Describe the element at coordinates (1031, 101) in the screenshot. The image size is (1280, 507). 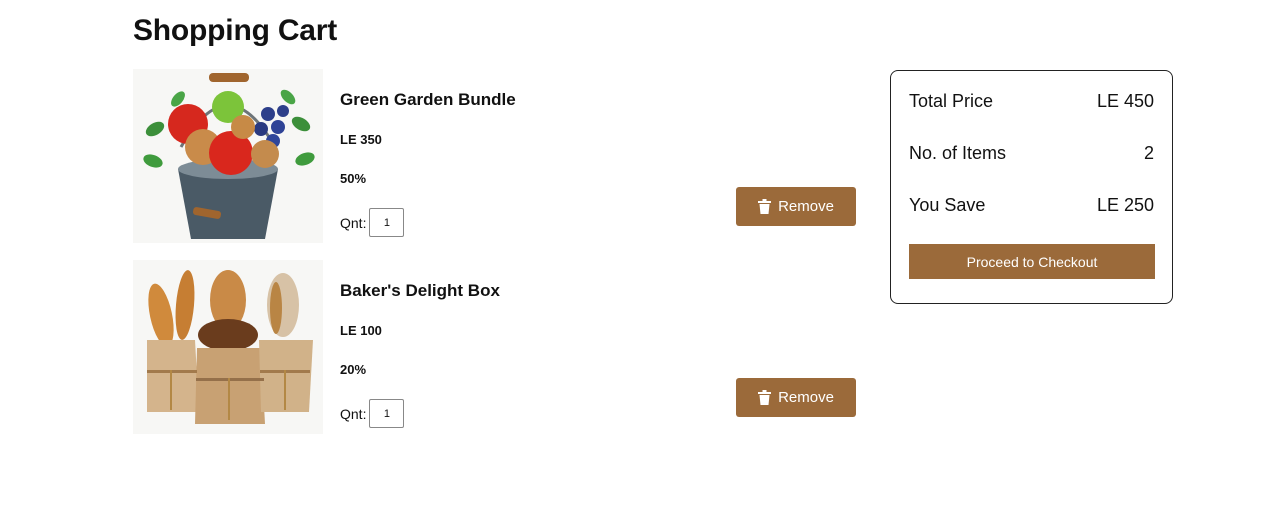
I see `total-price-row: Total Price LE 450` at that location.